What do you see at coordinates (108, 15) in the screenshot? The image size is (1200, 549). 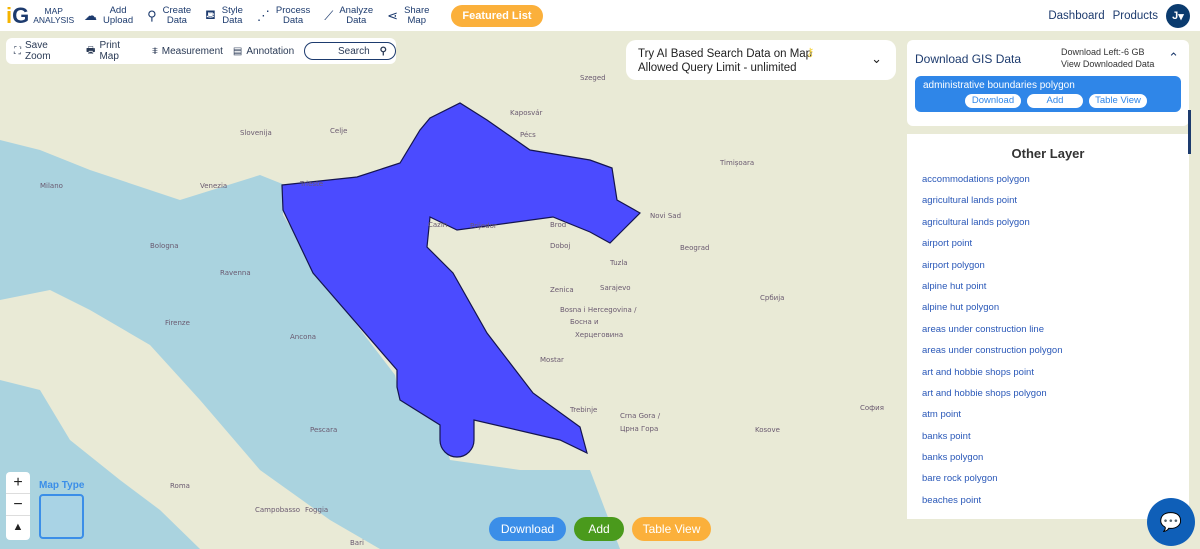 I see `nav-add-upload: ☁ Add Upload` at bounding box center [108, 15].